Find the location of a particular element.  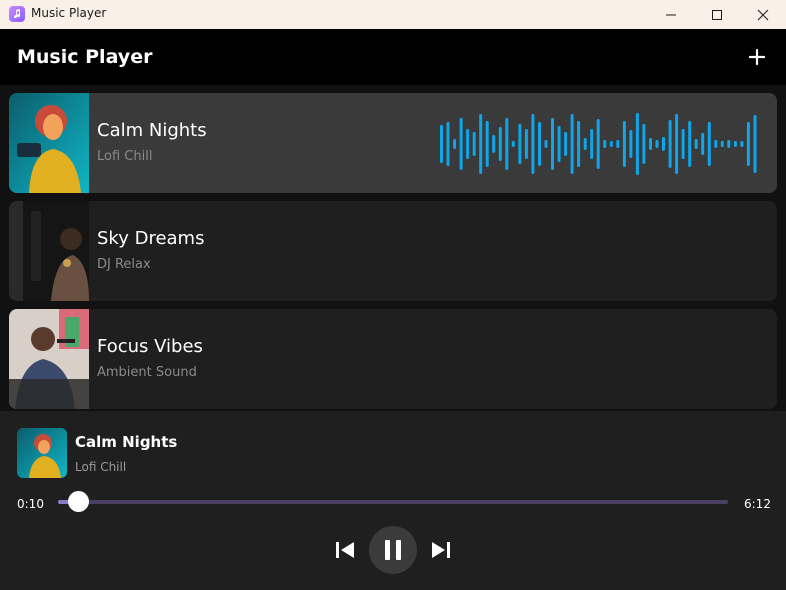

audio-waveform is located at coordinates (598, 144).